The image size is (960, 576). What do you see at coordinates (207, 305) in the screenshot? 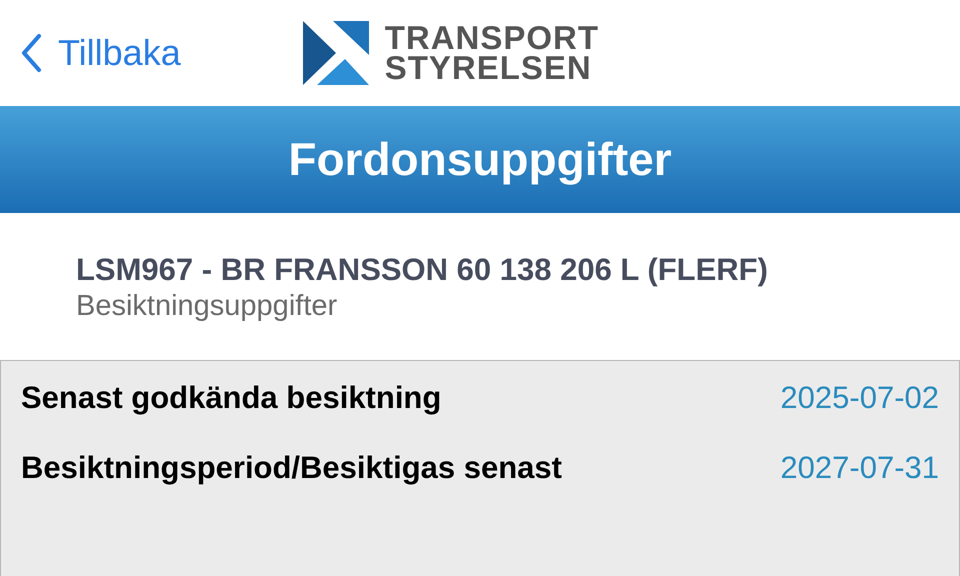
I see `vehicle-subtitle: Besiktningsuppgifter` at bounding box center [207, 305].